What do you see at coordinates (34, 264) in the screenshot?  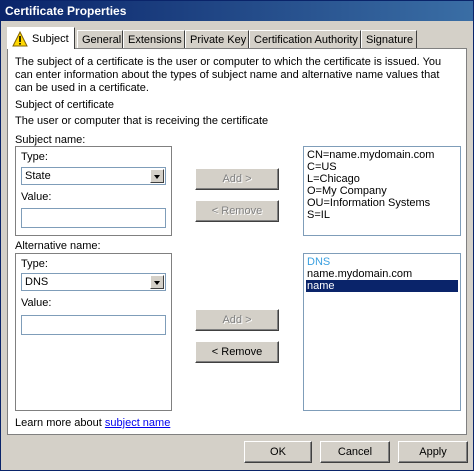 I see `alt-type-label: Type:` at bounding box center [34, 264].